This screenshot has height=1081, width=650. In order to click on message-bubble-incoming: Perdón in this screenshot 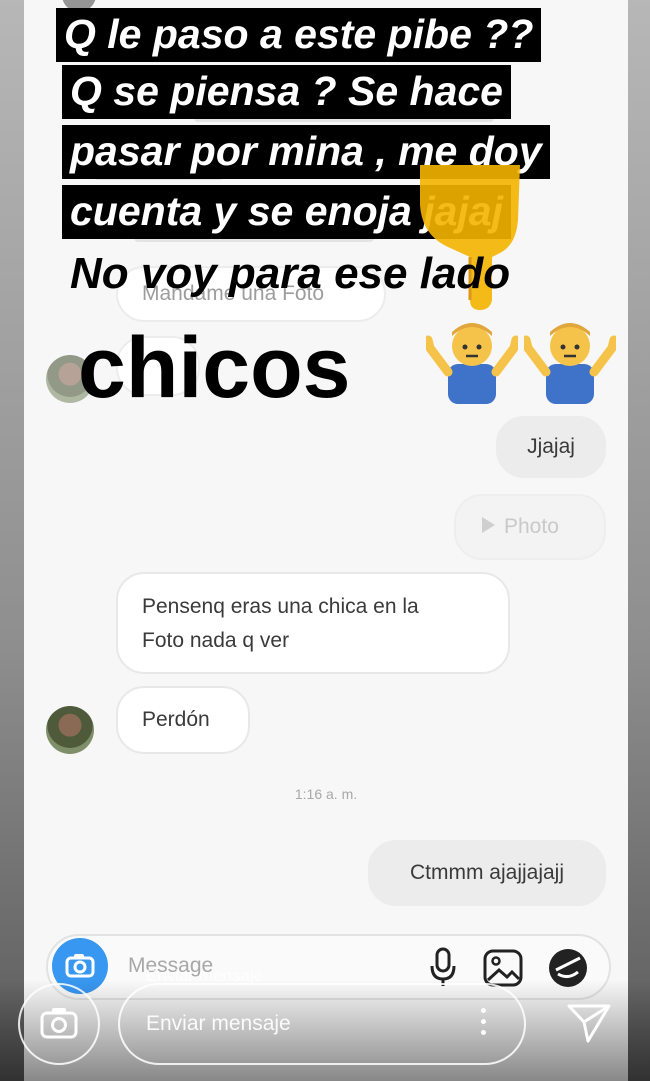, I will do `click(183, 720)`.